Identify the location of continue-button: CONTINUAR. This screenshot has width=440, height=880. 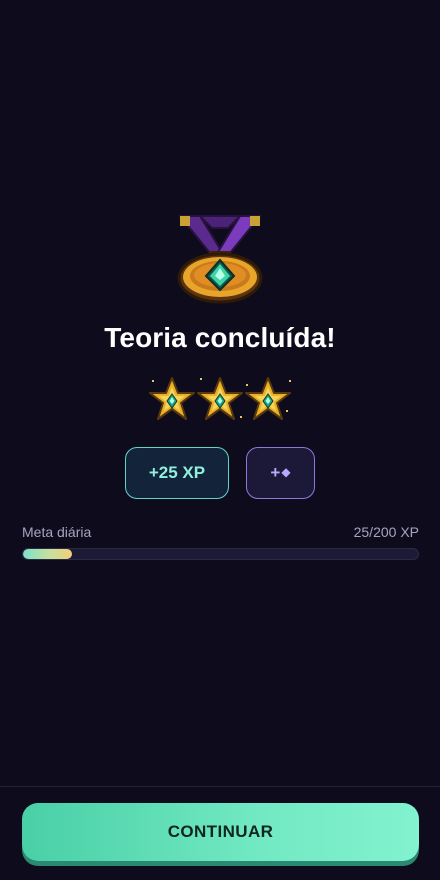
(220, 832).